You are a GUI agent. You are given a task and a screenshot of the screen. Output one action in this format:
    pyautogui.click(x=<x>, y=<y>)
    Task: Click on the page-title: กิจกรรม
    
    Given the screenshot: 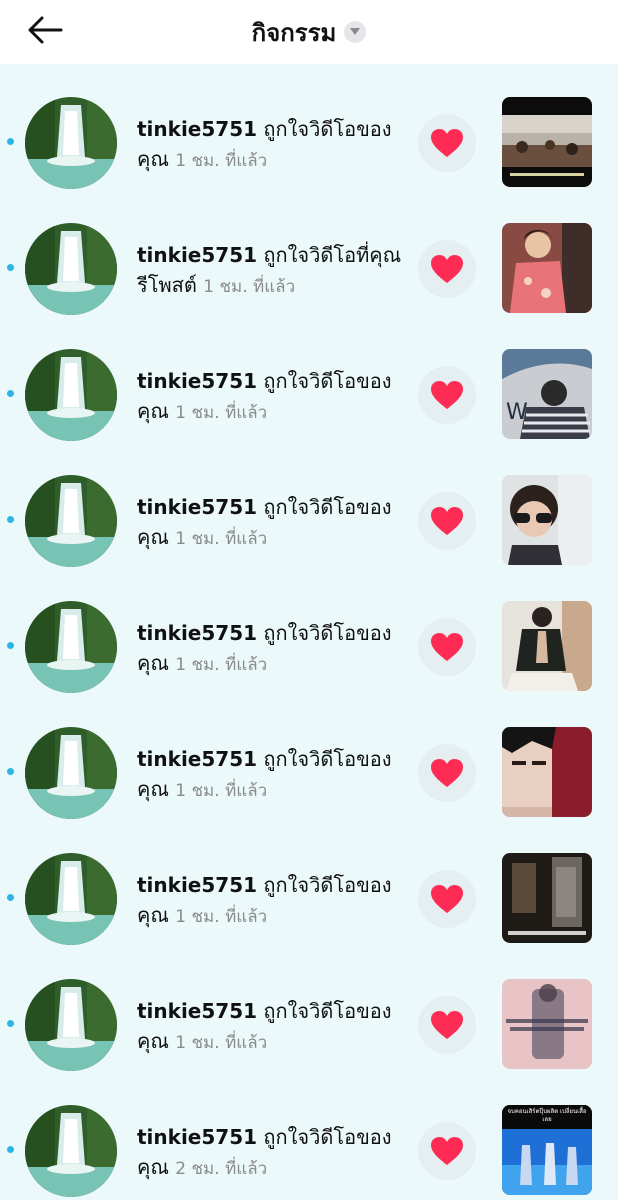 What is the action you would take?
    pyautogui.click(x=294, y=32)
    